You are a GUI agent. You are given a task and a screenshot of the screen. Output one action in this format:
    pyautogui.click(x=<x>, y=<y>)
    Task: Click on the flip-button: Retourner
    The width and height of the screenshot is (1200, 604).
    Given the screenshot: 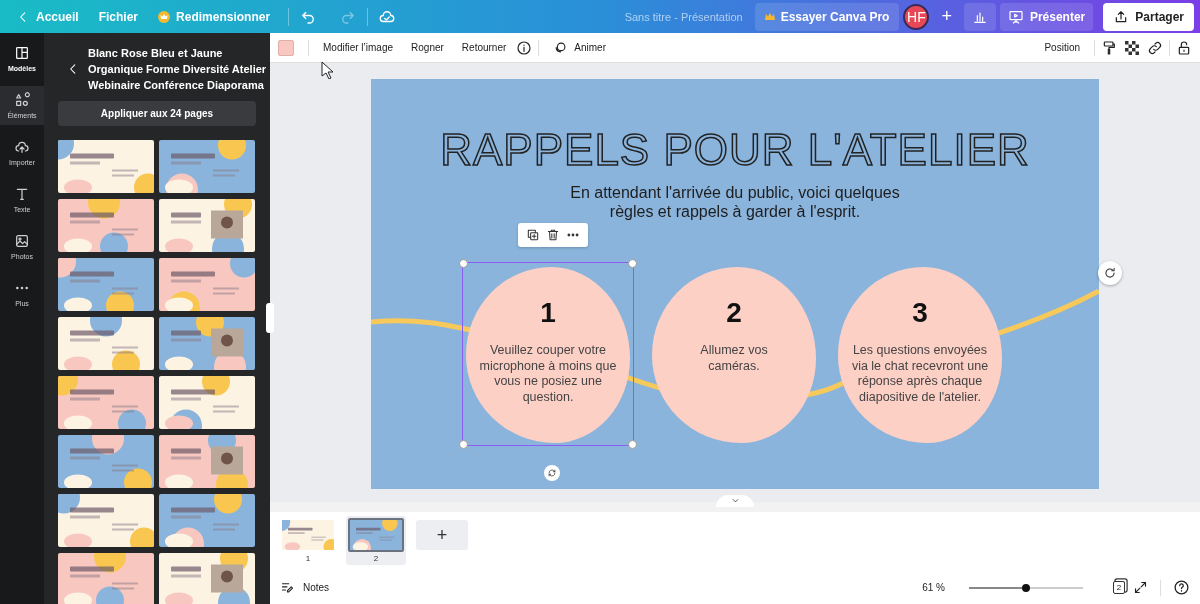 What is the action you would take?
    pyautogui.click(x=484, y=47)
    